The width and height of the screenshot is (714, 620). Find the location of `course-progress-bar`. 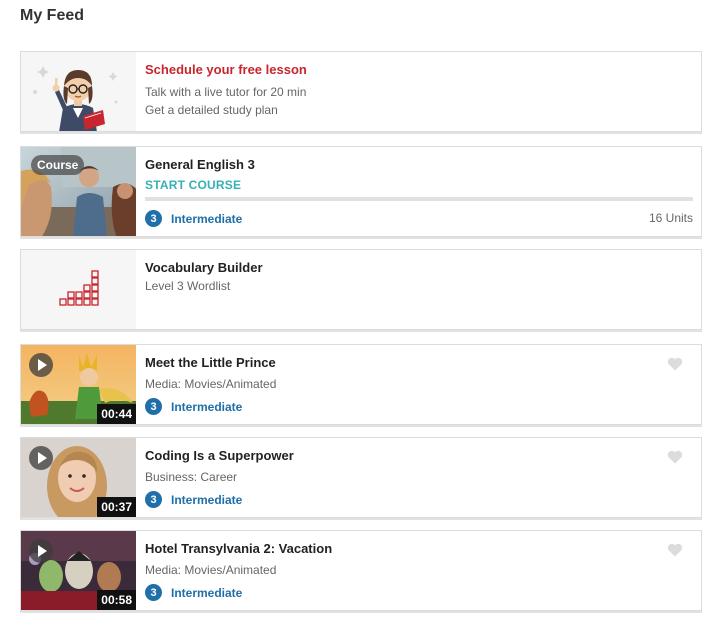

course-progress-bar is located at coordinates (419, 199).